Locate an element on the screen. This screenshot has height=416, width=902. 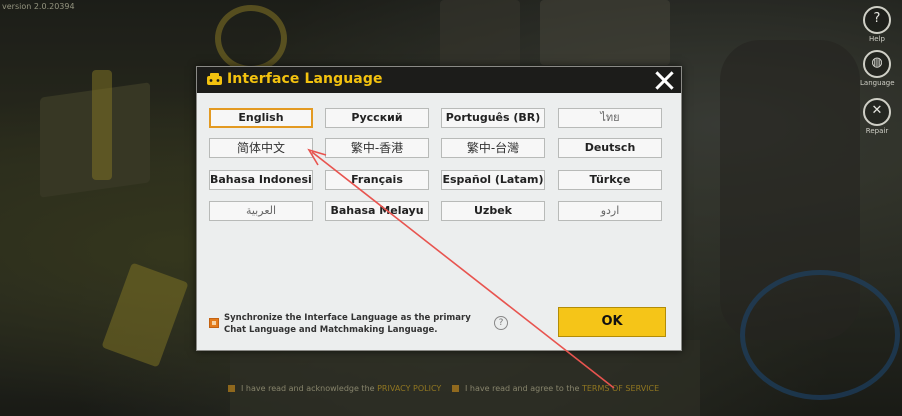
privacy-checkbox is located at coordinates (231, 388).